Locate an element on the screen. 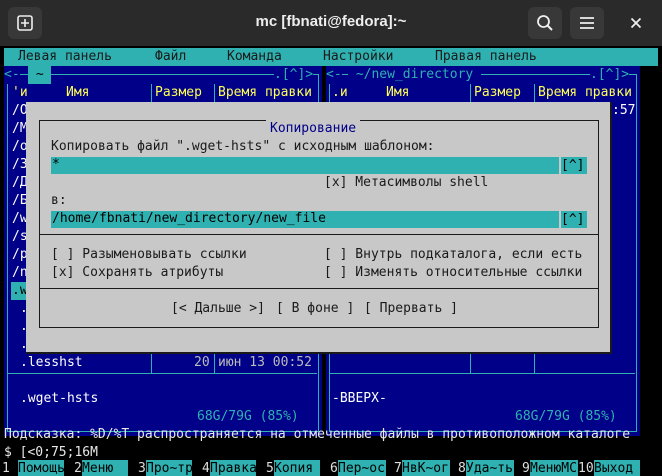  window-title: mc [fbnati@fedora]:~ is located at coordinates (331, 21).